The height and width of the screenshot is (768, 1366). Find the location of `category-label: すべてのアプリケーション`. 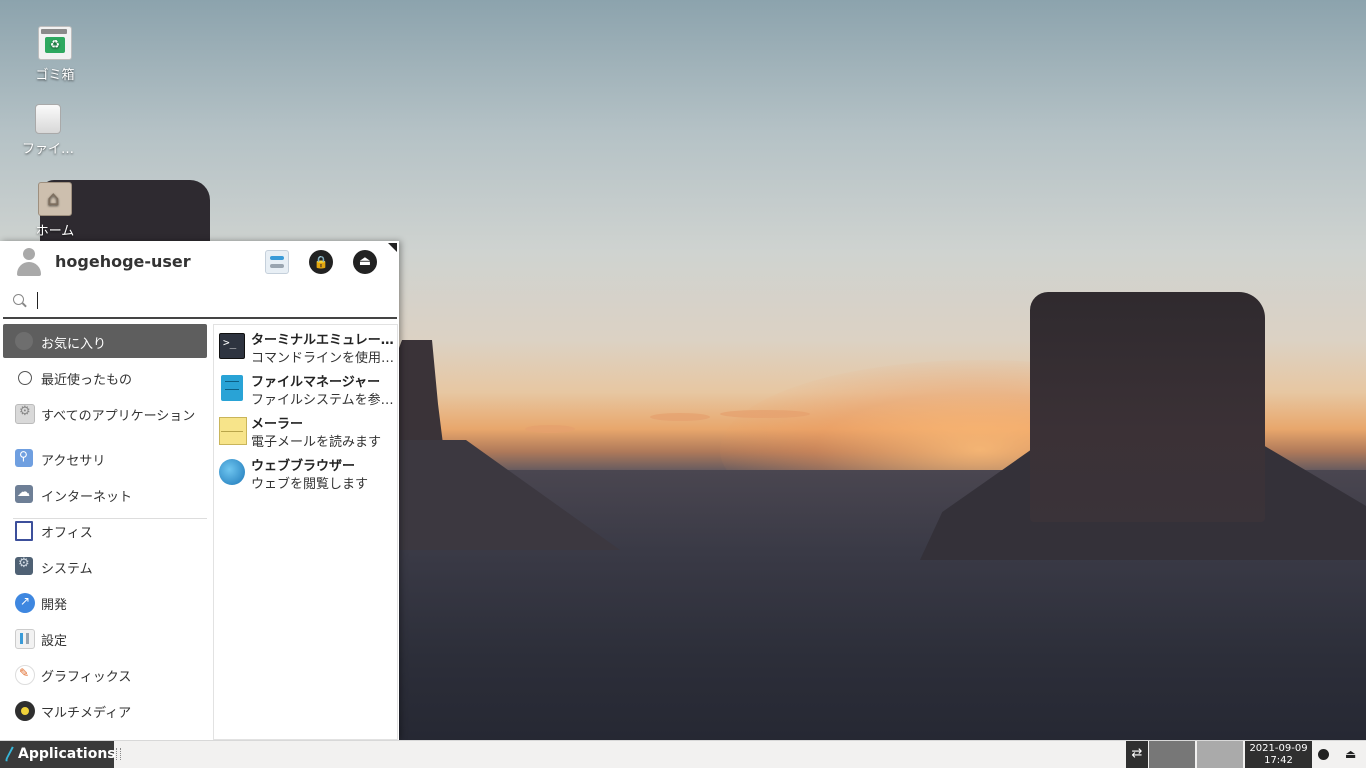

category-label: すべてのアプリケーション is located at coordinates (118, 416).